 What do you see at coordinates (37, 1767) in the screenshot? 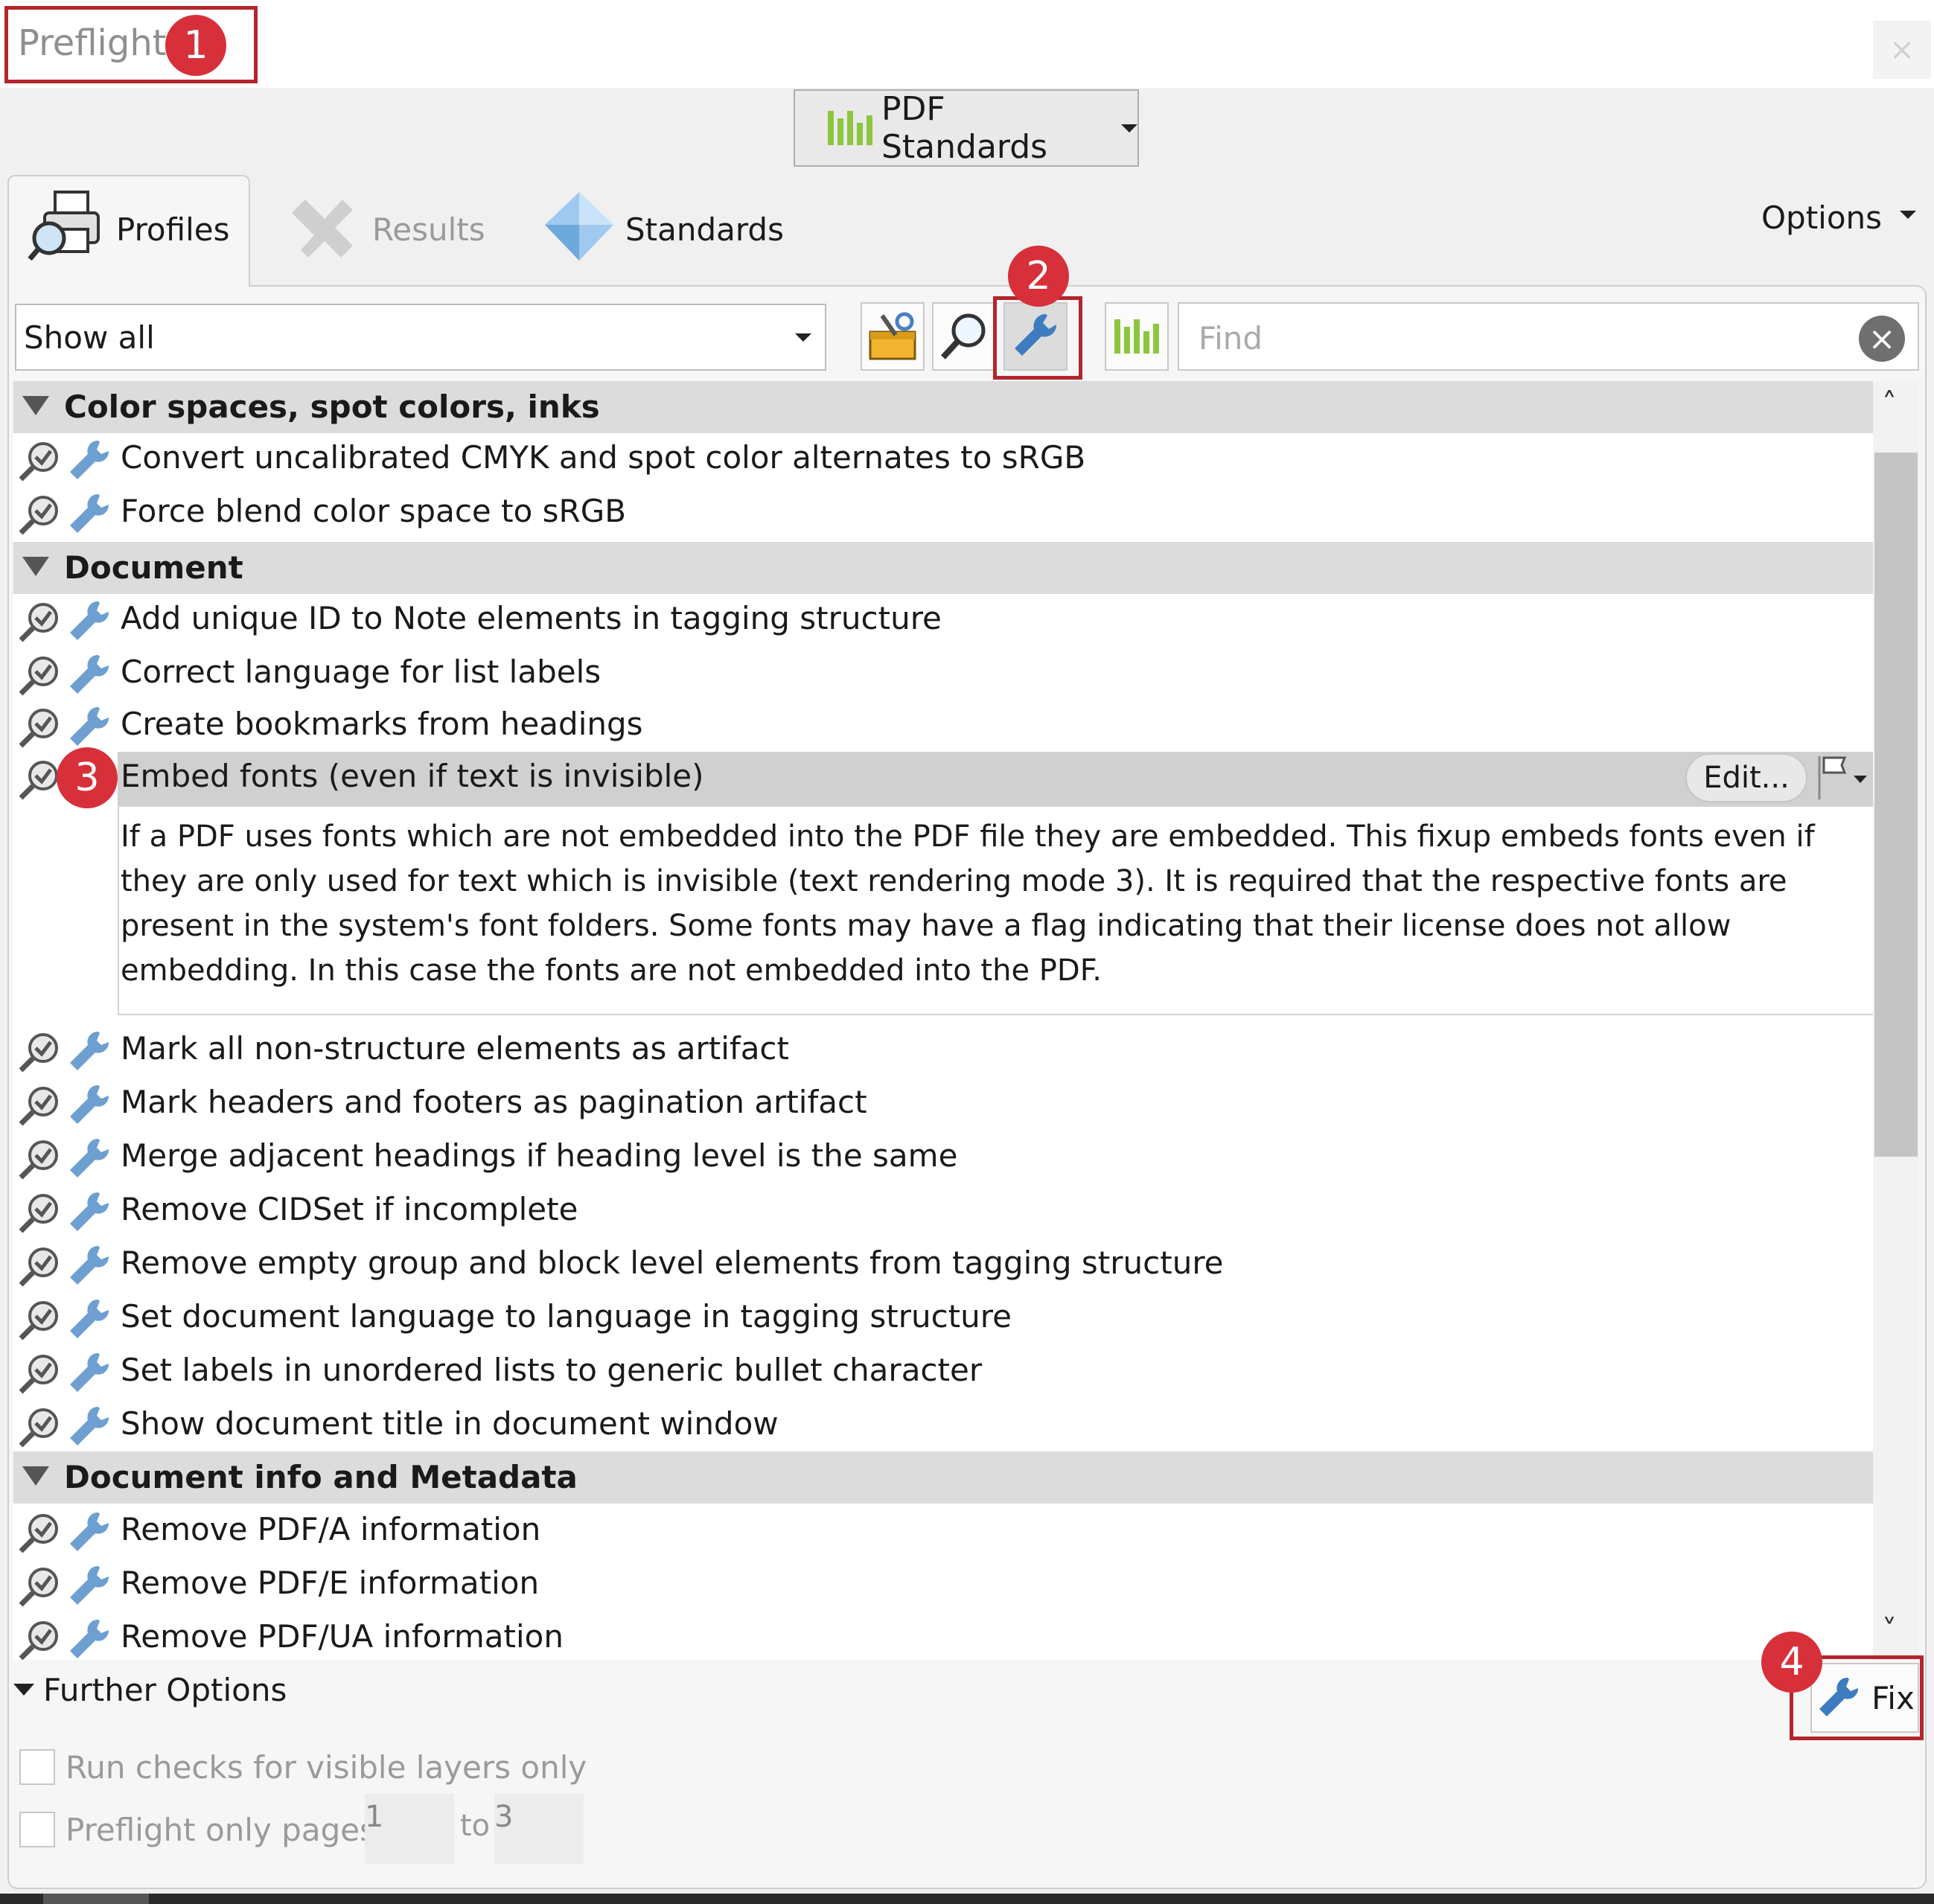
I see `visible-layers-checkbox` at bounding box center [37, 1767].